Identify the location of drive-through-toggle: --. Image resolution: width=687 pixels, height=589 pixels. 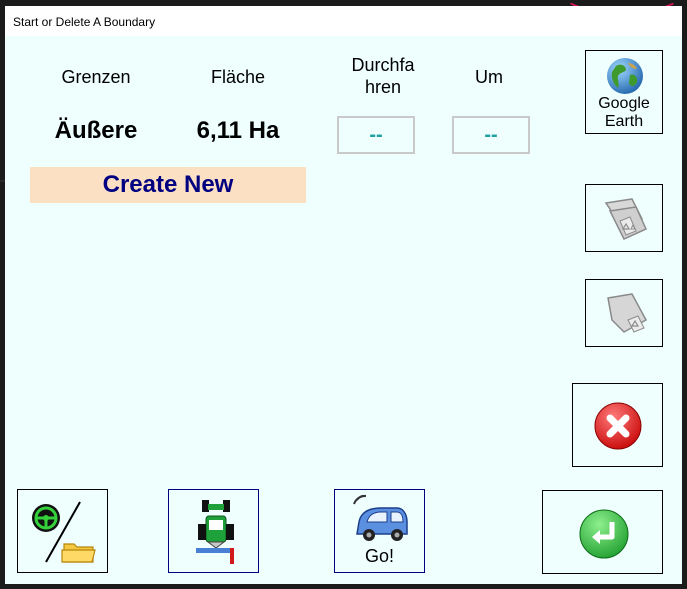
(376, 135).